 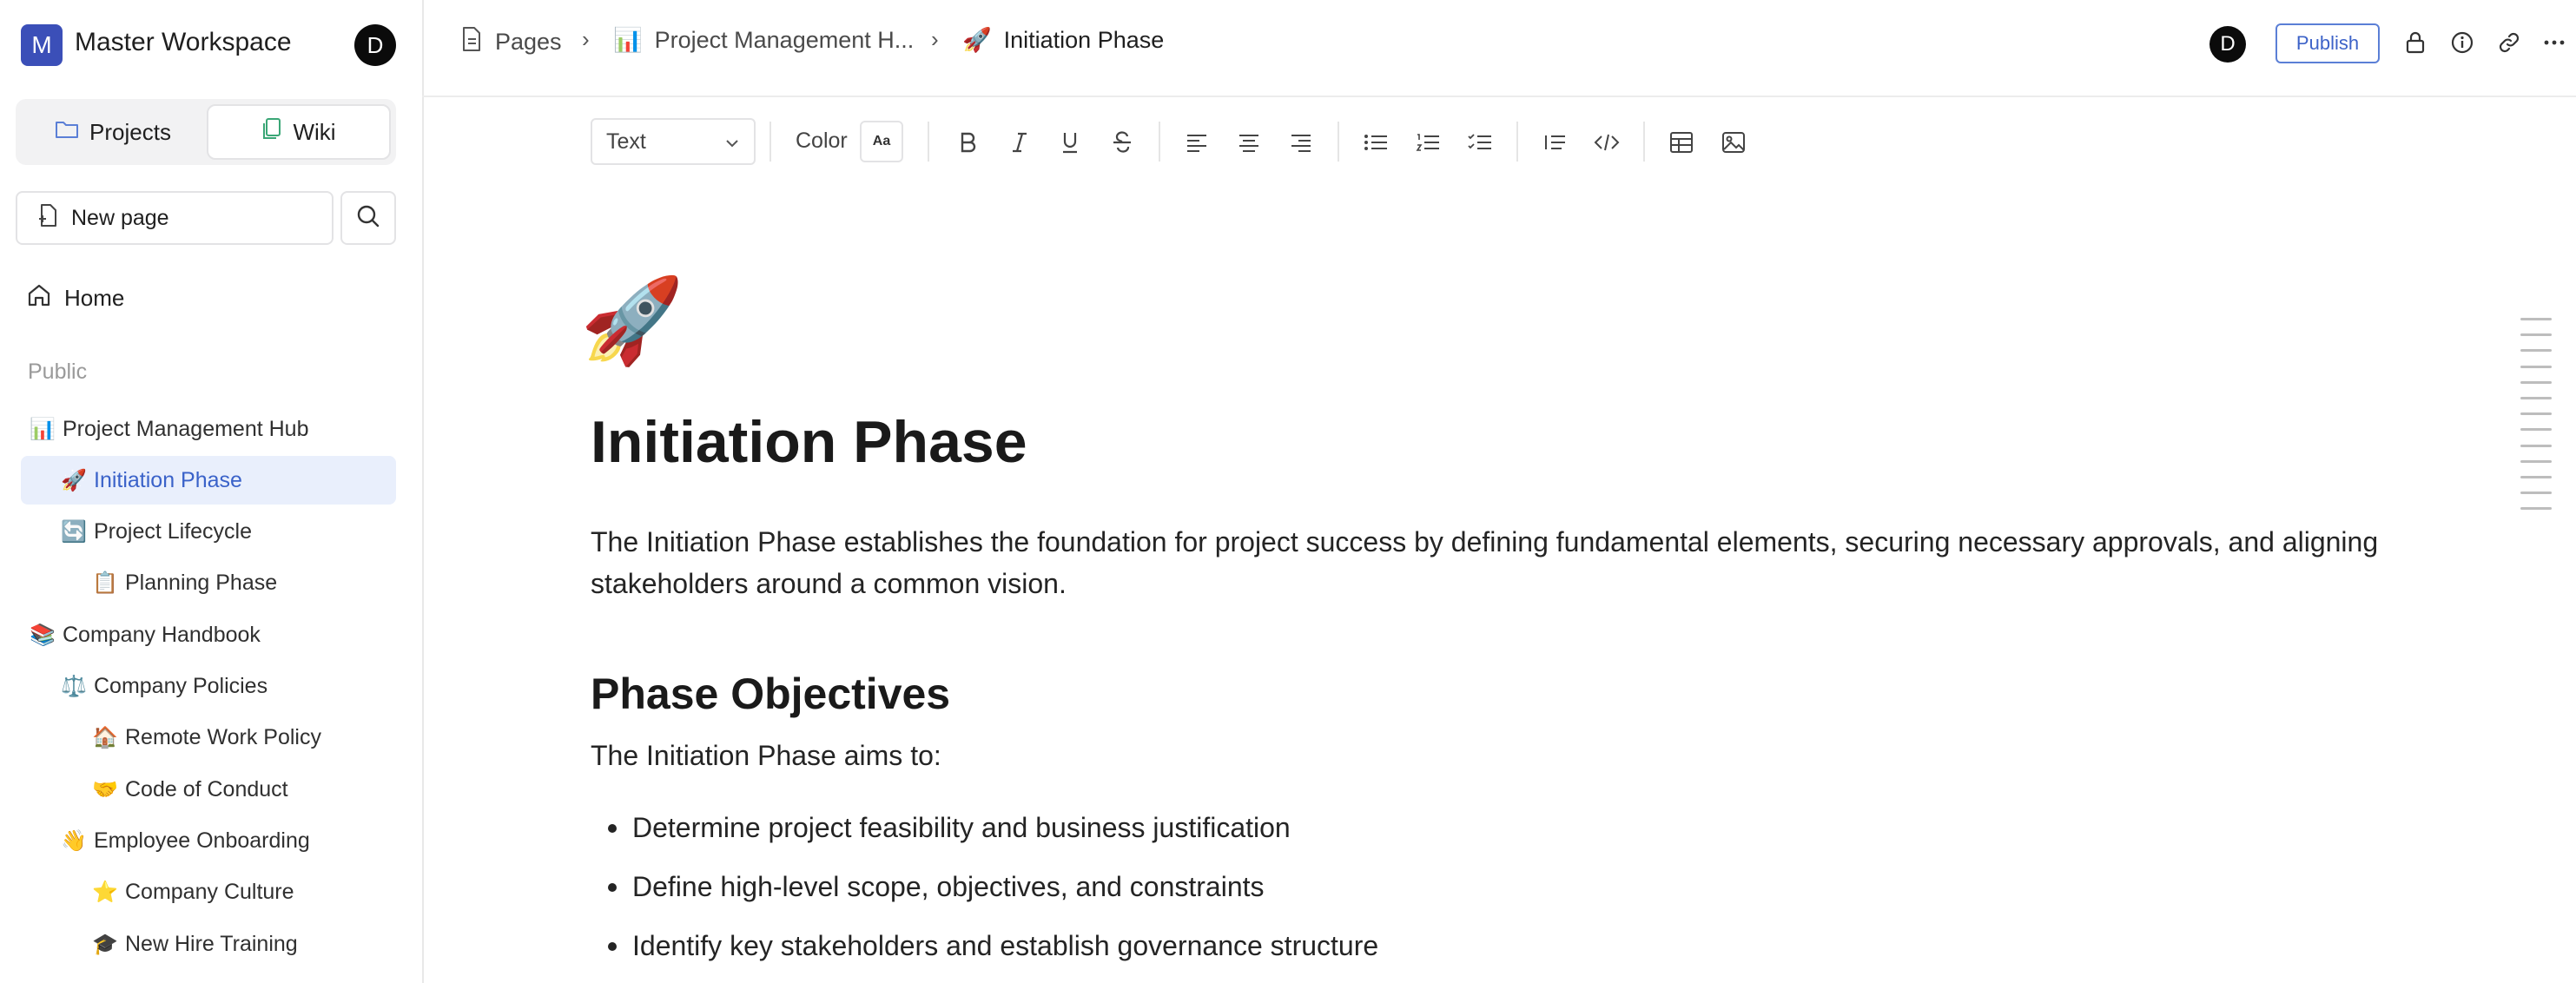 What do you see at coordinates (183, 42) in the screenshot?
I see `workspace-name: Master Workspace` at bounding box center [183, 42].